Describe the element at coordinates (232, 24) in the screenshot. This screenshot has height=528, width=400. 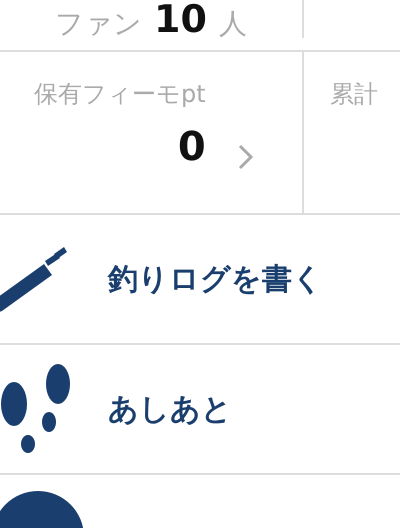
I see `fans-unit: 人` at that location.